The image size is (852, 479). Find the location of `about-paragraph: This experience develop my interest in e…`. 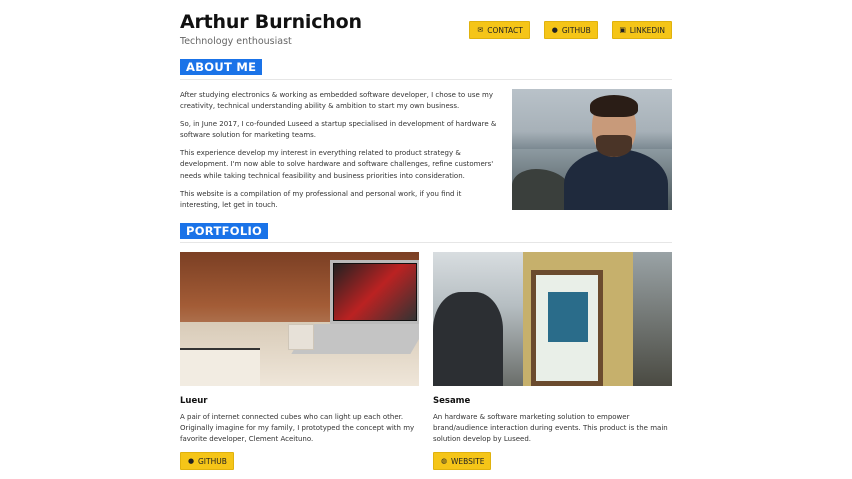

about-paragraph: This experience develop my interest in e… is located at coordinates (337, 164).